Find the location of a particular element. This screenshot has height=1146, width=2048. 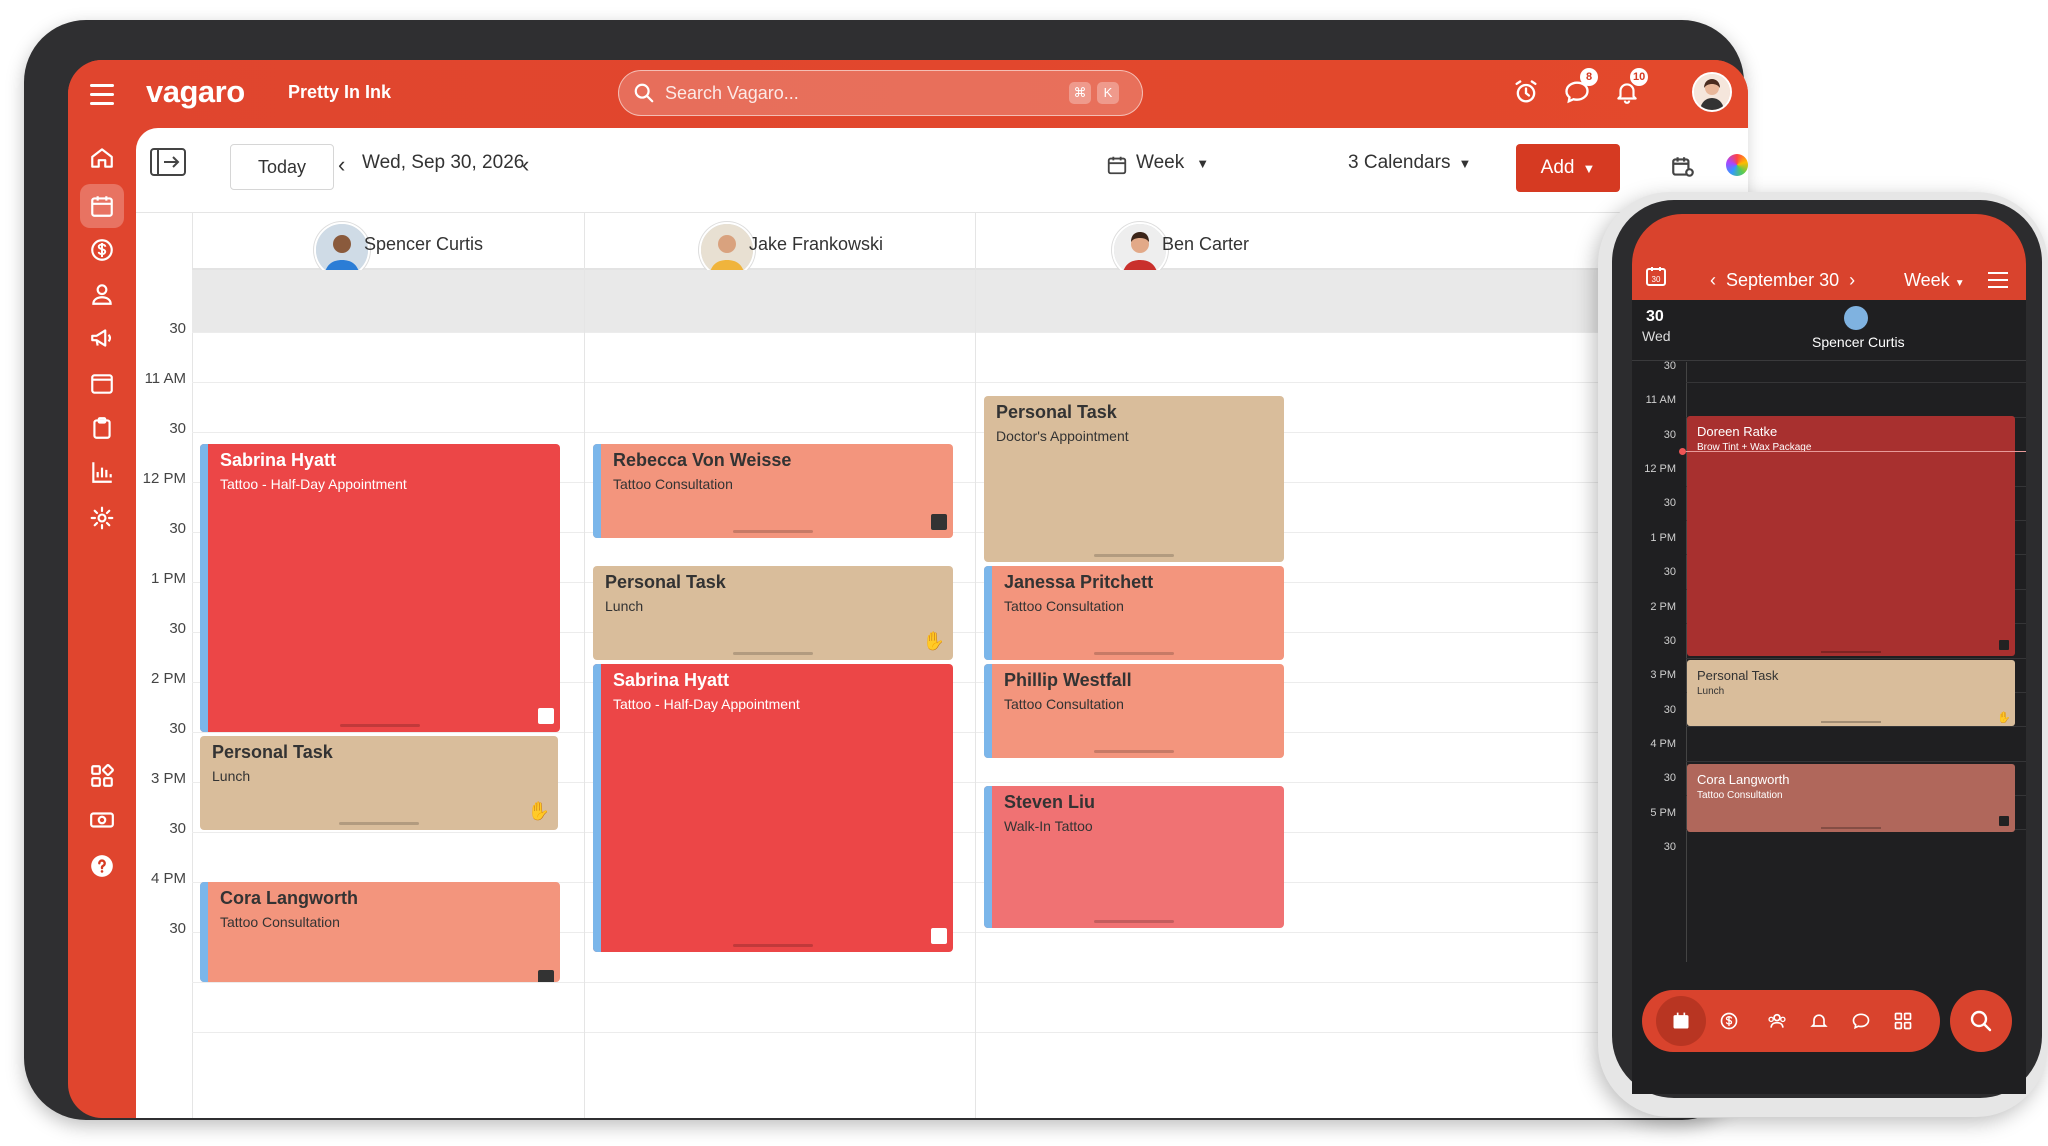

time-label: 2 PM is located at coordinates (168, 678).